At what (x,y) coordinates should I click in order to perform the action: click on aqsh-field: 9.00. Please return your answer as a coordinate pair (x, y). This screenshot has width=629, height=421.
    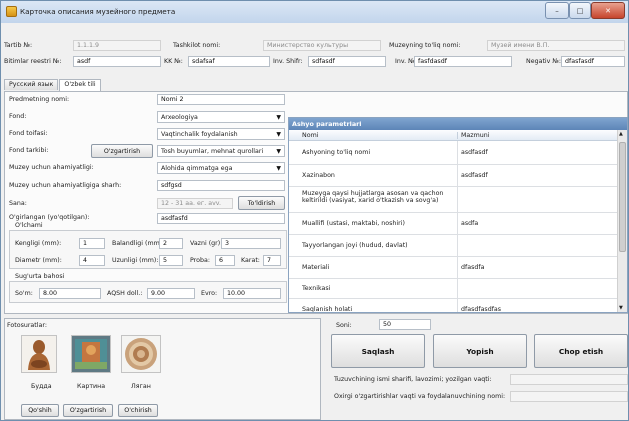
    Looking at the image, I should click on (171, 293).